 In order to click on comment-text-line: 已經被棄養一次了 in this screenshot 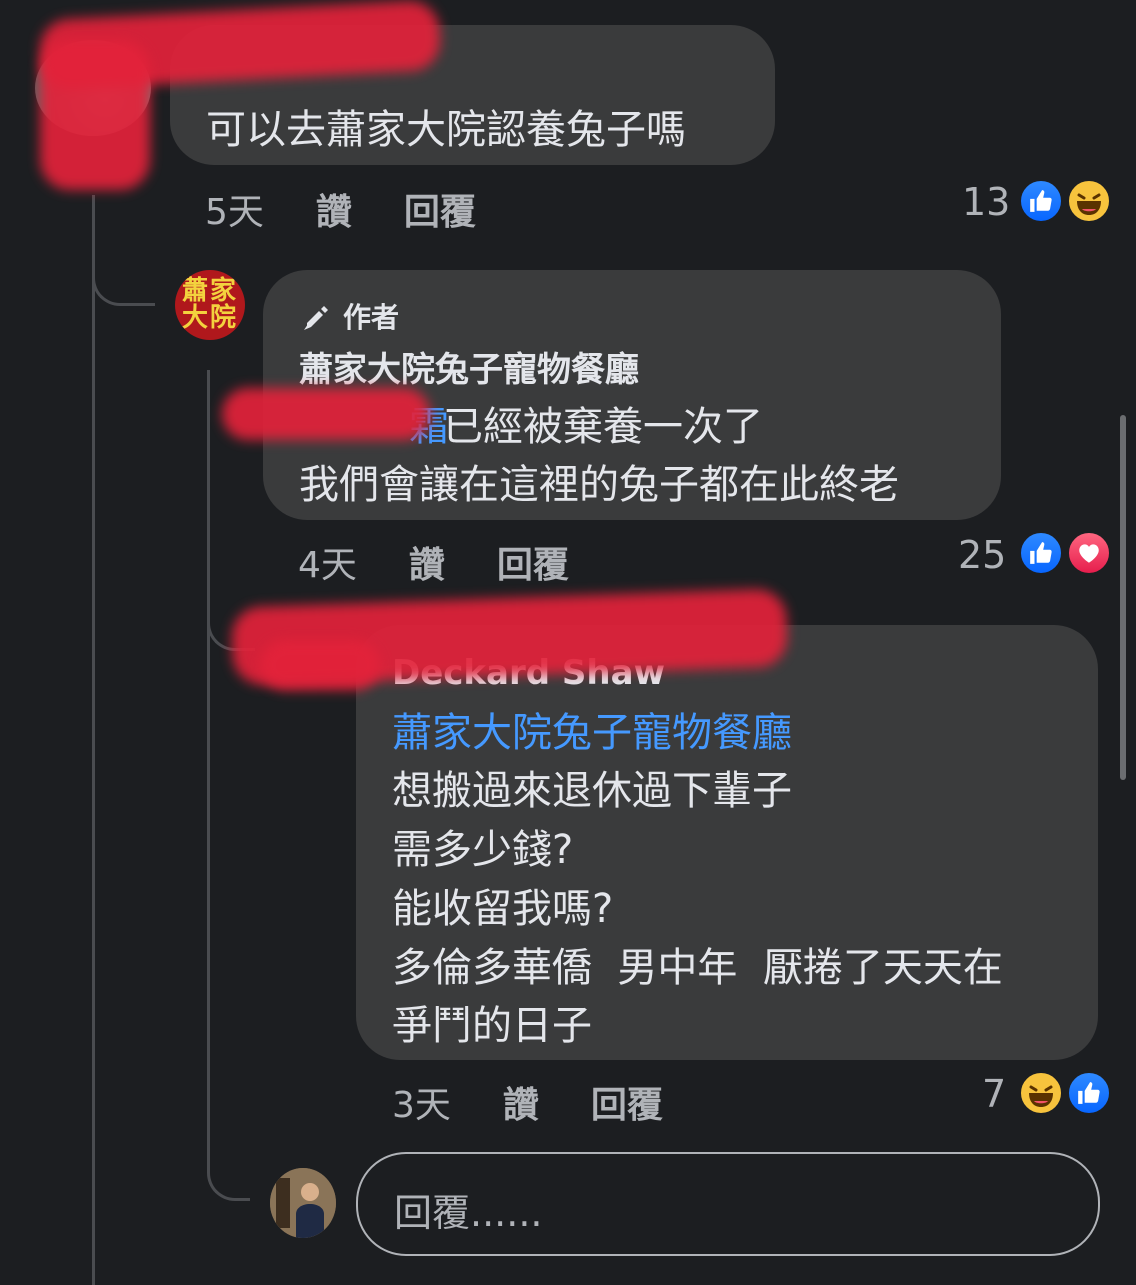, I will do `click(603, 427)`.